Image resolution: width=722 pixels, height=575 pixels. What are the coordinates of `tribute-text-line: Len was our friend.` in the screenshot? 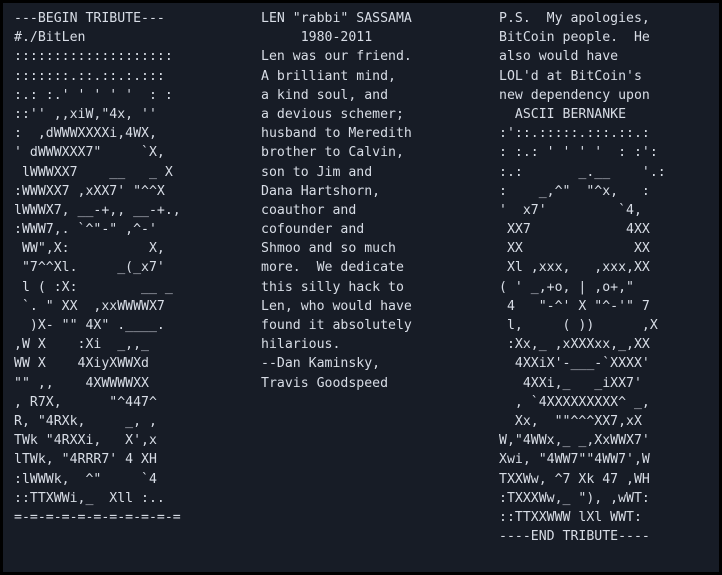 It's located at (336, 57).